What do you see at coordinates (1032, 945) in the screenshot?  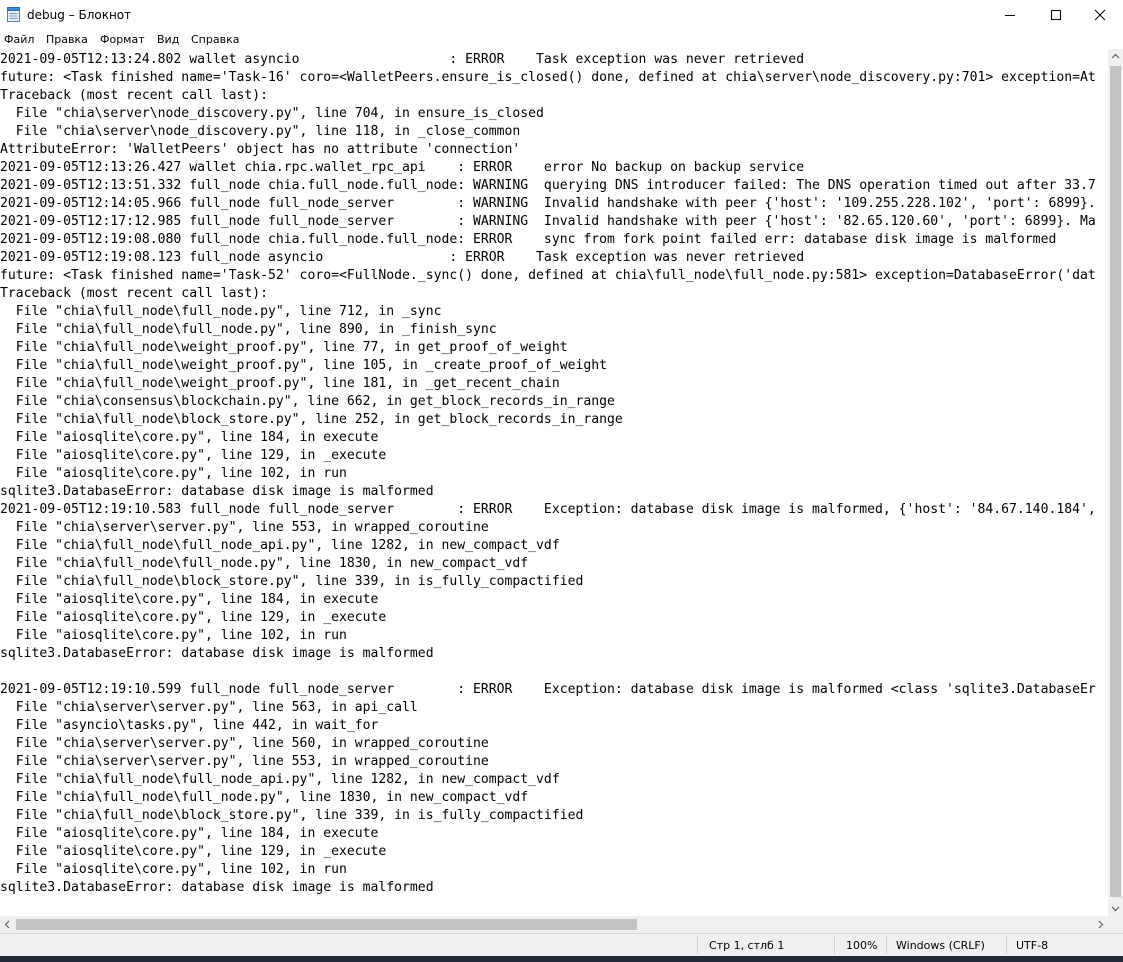 I see `status-encoding: UTF-8` at bounding box center [1032, 945].